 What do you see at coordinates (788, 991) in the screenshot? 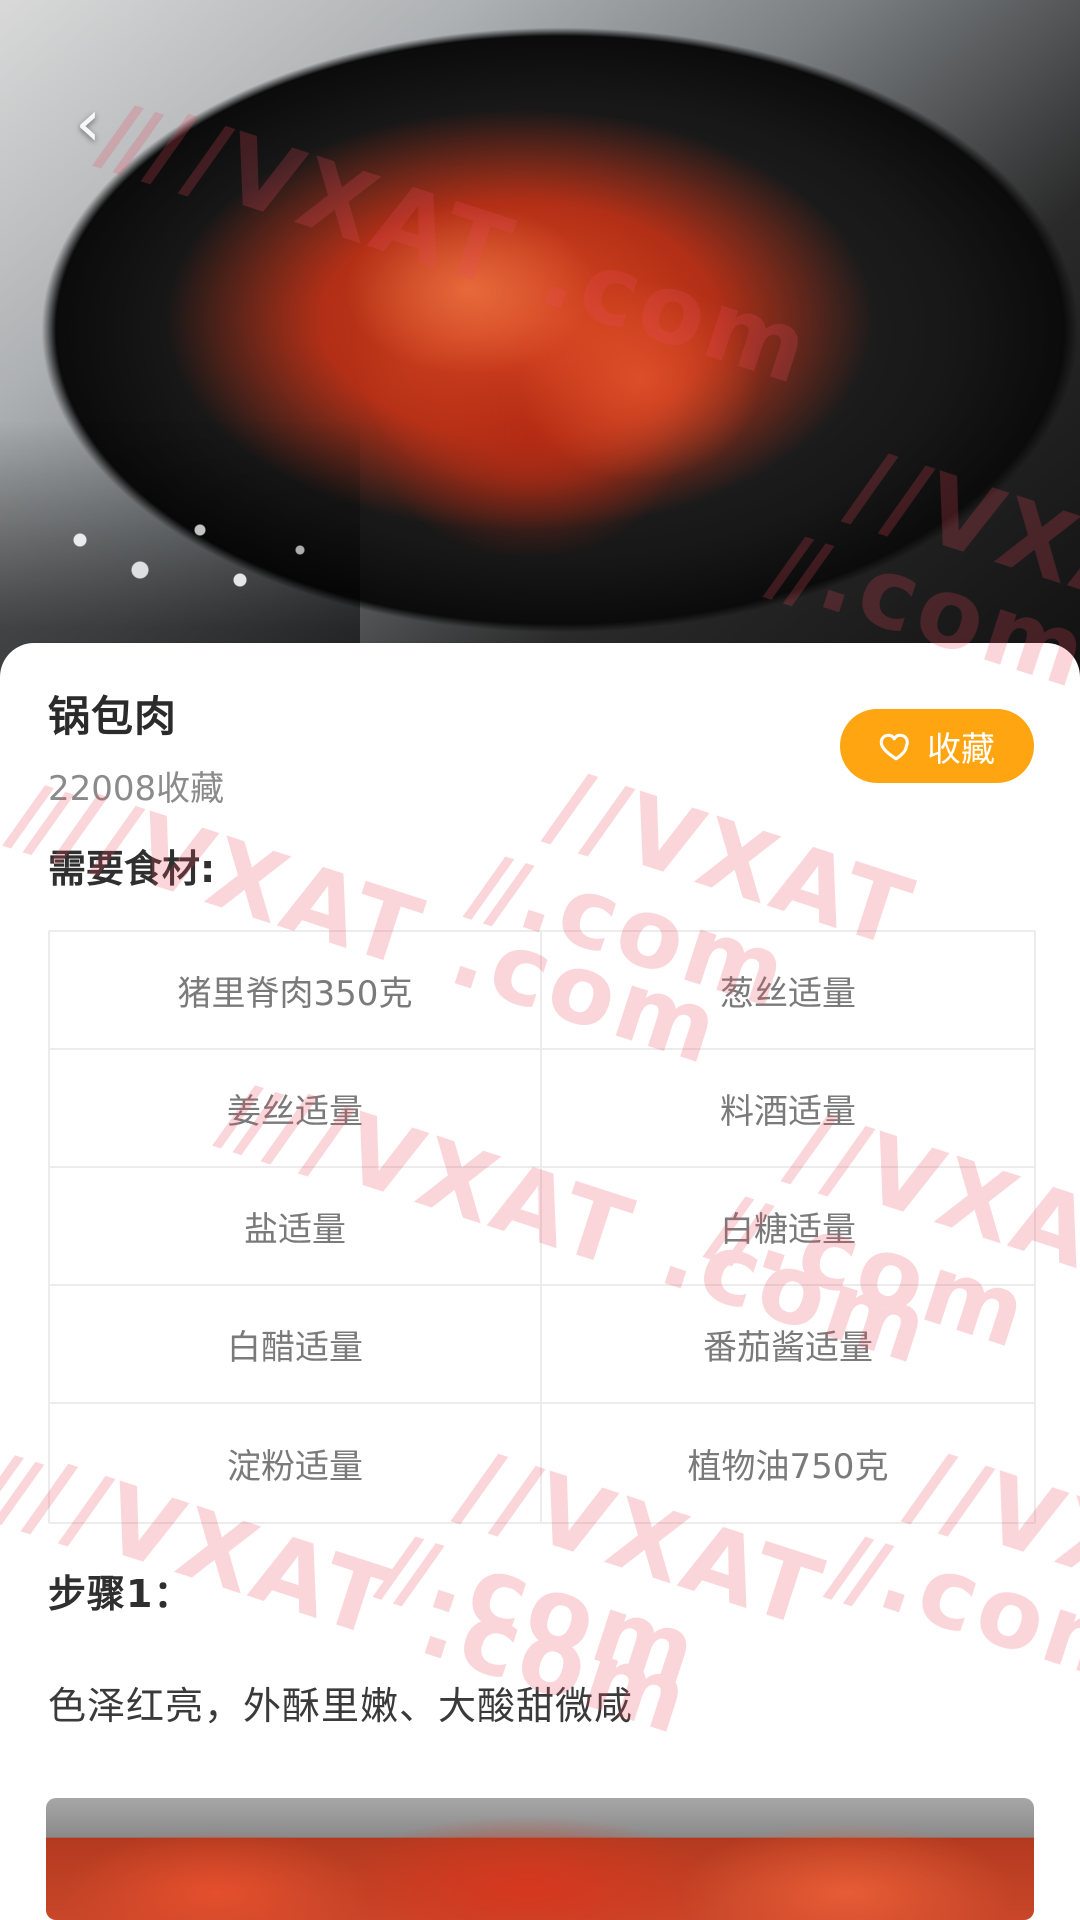
I see `ingredient-cell: 葱丝适量` at bounding box center [788, 991].